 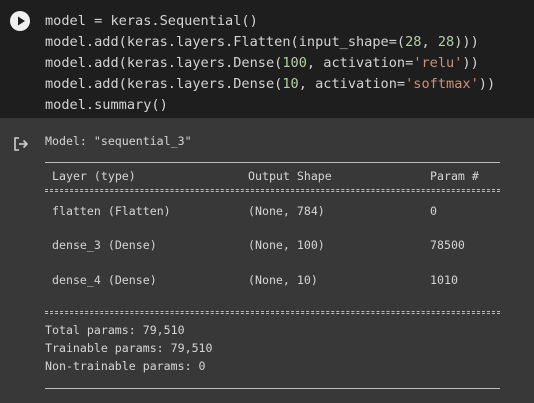 I want to click on code-text: model.summary(), so click(x=106, y=105).